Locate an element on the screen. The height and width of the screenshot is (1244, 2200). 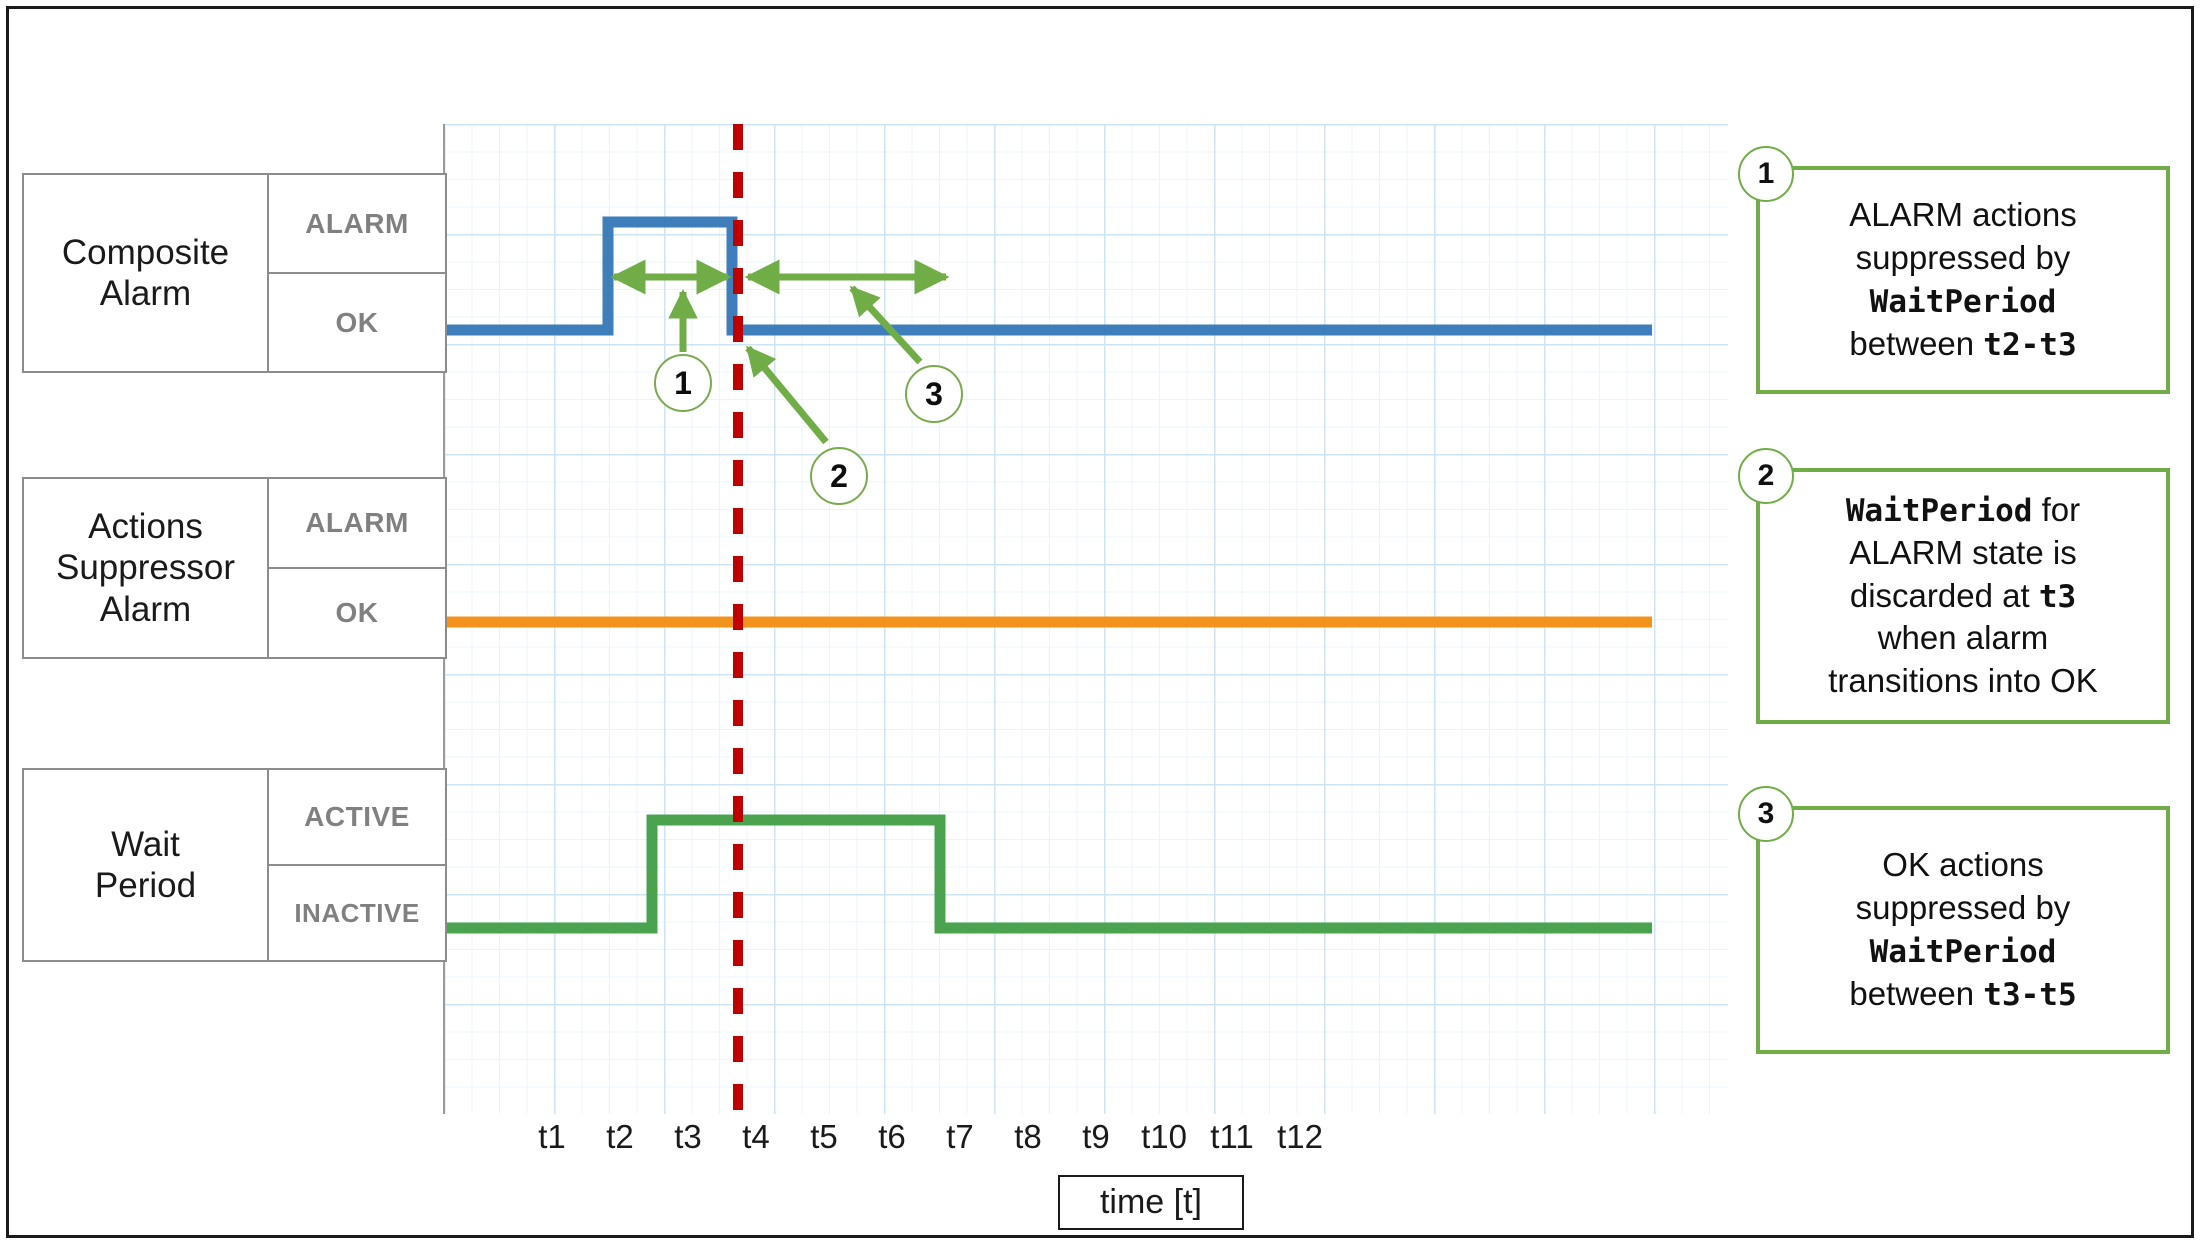
lane-label-composite-alarm: Composite Alarm ALARM OK is located at coordinates (234, 273).